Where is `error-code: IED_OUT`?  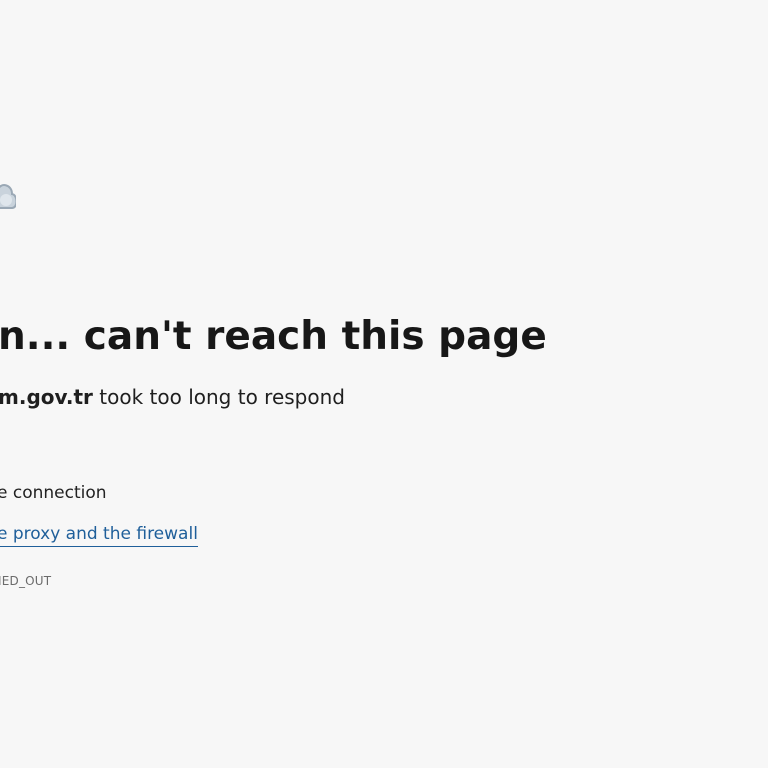 error-code: IED_OUT is located at coordinates (26, 581).